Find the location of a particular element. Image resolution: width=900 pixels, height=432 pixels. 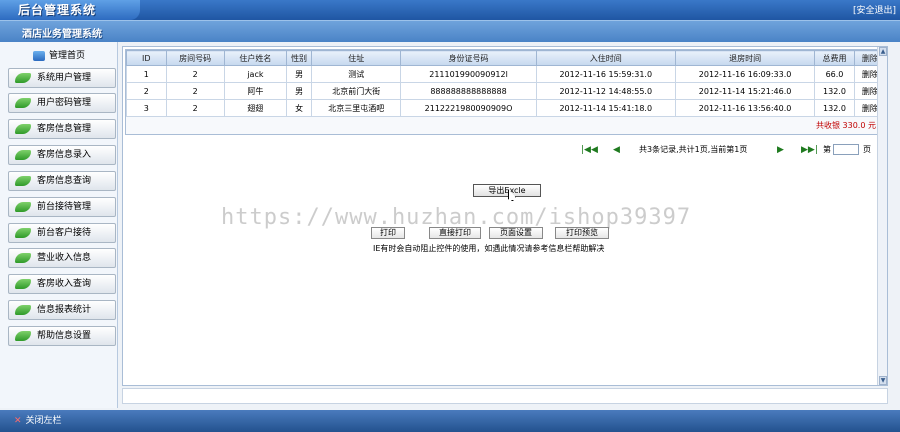

sidebar-item-revenue: 营业收入信息 is located at coordinates (62, 258).